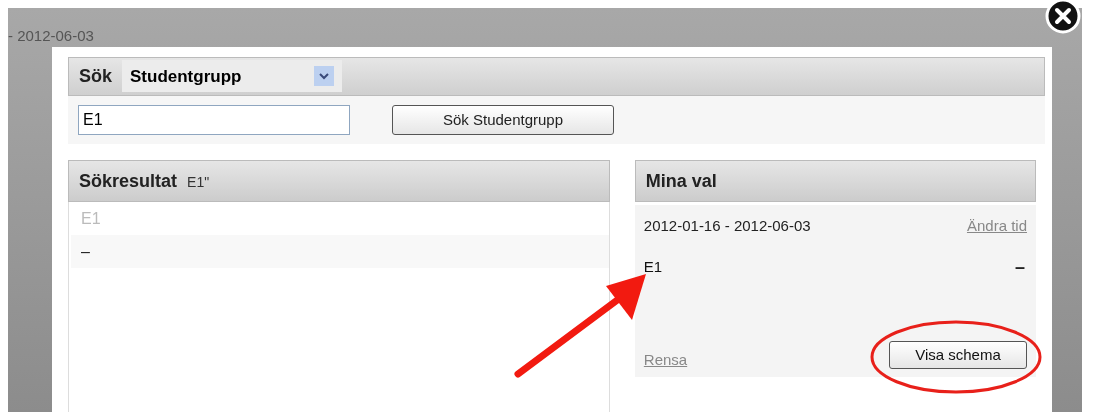 The width and height of the screenshot is (1102, 412). Describe the element at coordinates (503, 119) in the screenshot. I see `search-button: Sök Studentgrupp` at that location.